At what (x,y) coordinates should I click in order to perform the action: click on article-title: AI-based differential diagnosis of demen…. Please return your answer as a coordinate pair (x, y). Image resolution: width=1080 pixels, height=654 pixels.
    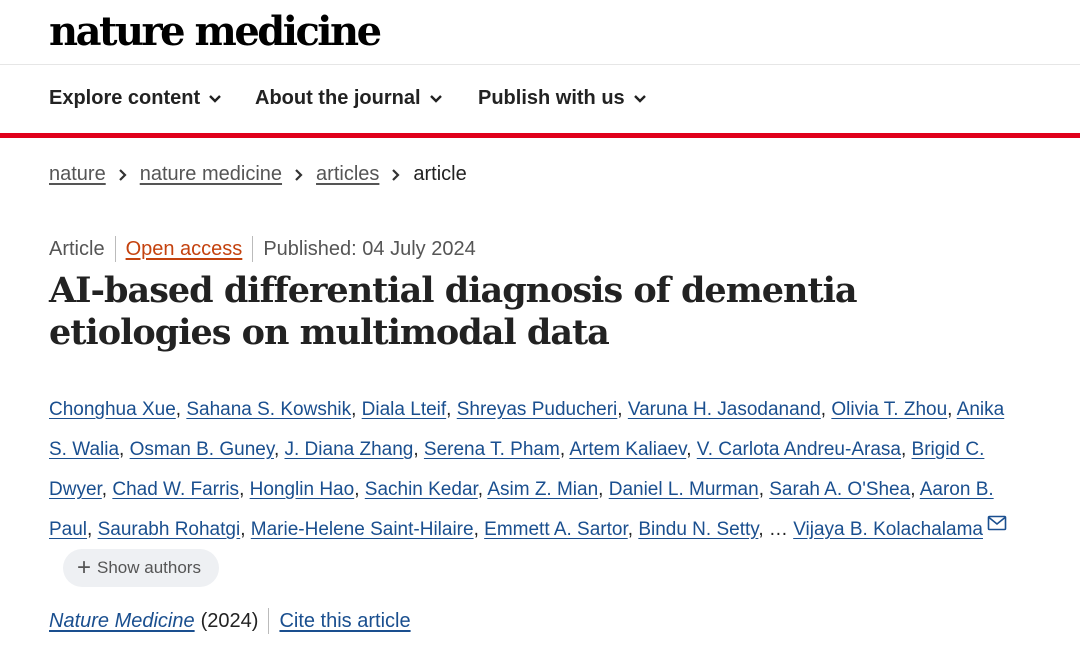
    Looking at the image, I should click on (453, 311).